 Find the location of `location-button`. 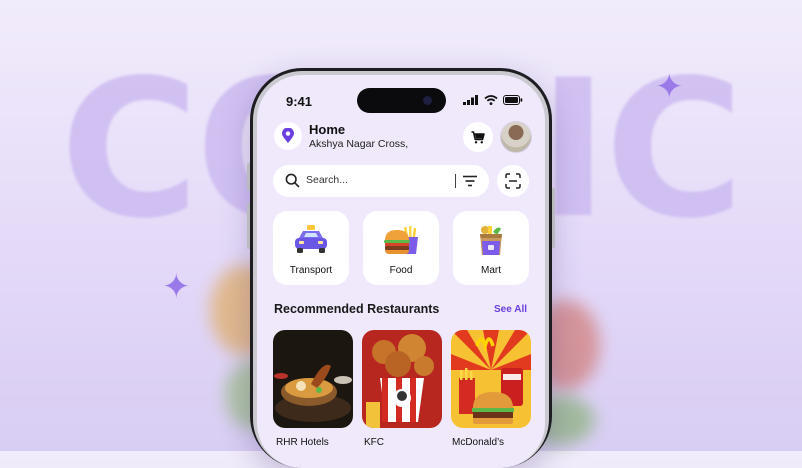

location-button is located at coordinates (288, 136).